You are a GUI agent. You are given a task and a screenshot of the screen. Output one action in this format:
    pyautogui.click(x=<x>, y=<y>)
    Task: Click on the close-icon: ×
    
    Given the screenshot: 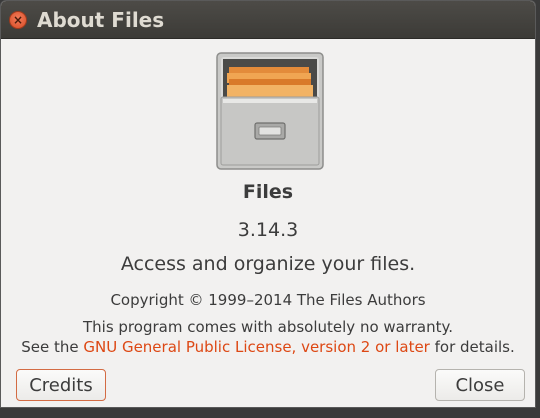 What is the action you would take?
    pyautogui.click(x=18, y=19)
    